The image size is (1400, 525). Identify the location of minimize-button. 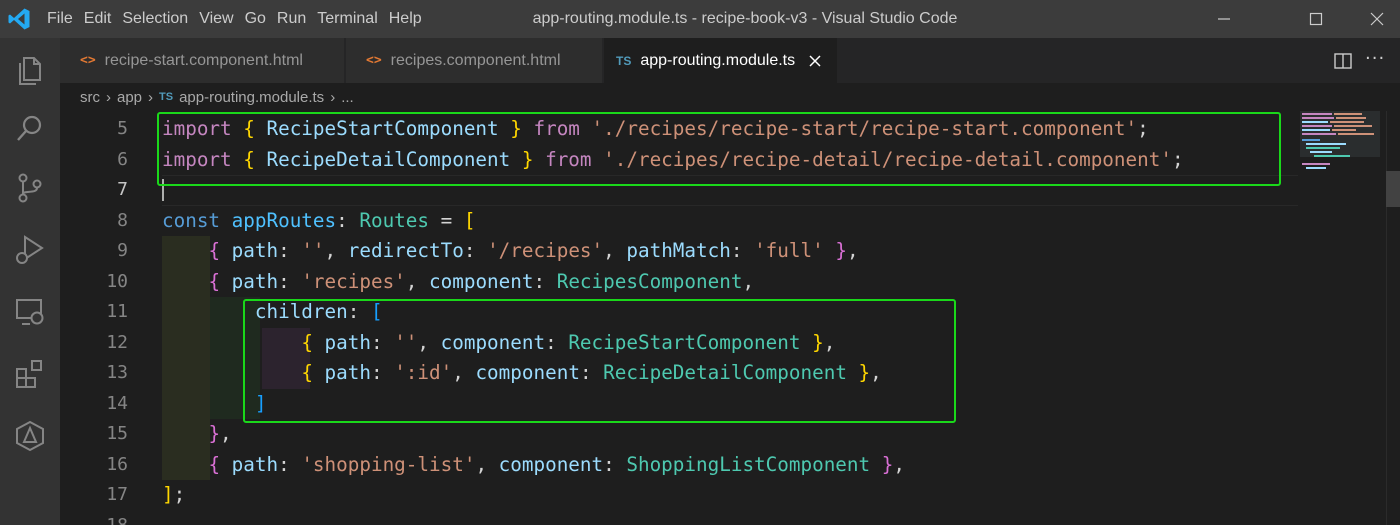
(1224, 19).